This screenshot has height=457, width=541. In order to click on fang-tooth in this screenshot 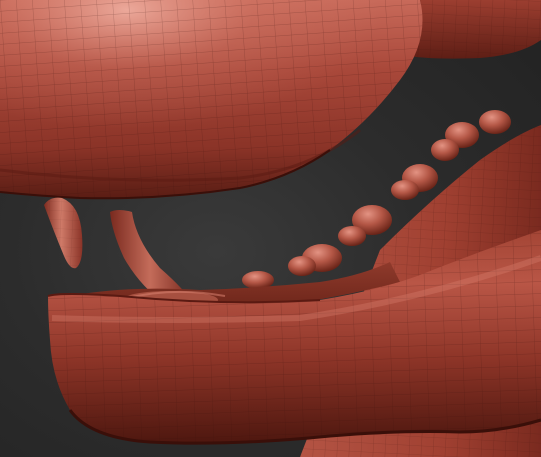, I will do `click(63, 233)`.